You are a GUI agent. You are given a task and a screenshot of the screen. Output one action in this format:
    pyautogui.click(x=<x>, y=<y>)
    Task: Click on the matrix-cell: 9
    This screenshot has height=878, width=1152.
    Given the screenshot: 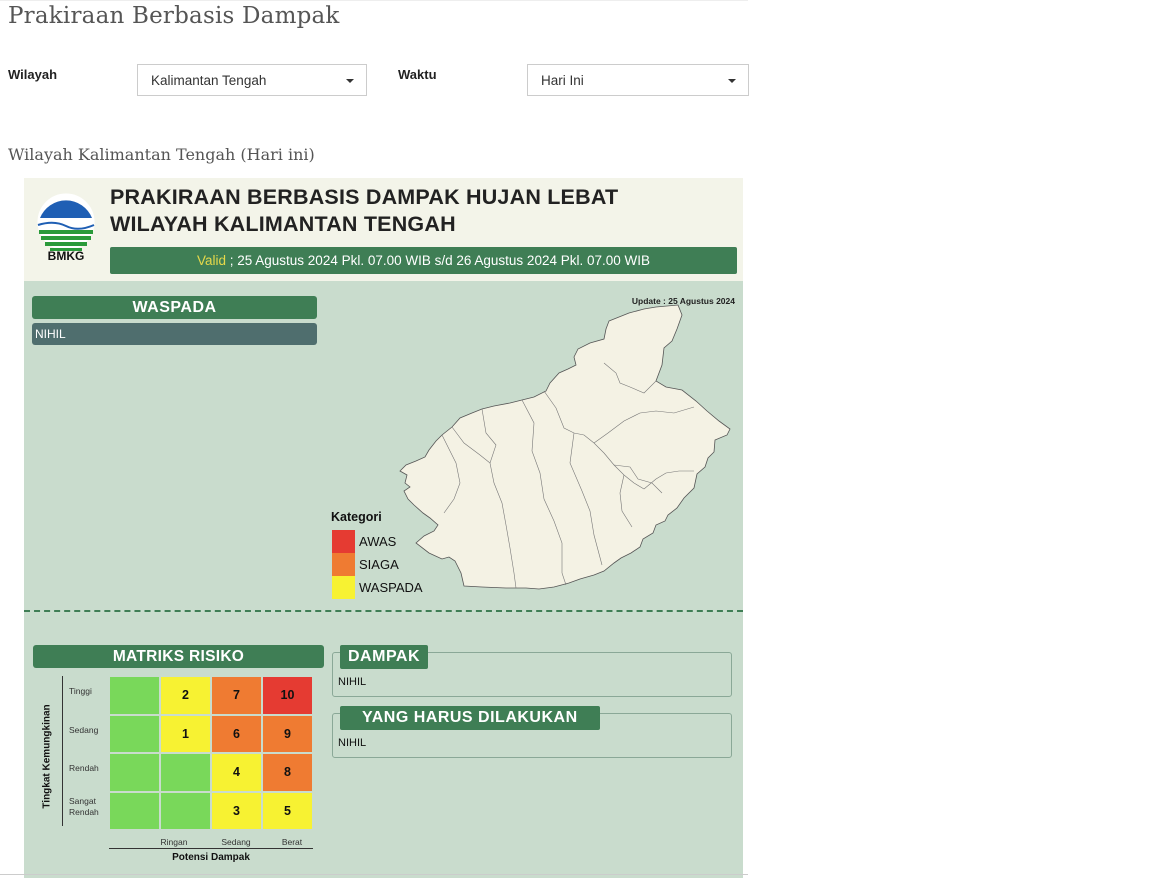 What is the action you would take?
    pyautogui.click(x=287, y=733)
    